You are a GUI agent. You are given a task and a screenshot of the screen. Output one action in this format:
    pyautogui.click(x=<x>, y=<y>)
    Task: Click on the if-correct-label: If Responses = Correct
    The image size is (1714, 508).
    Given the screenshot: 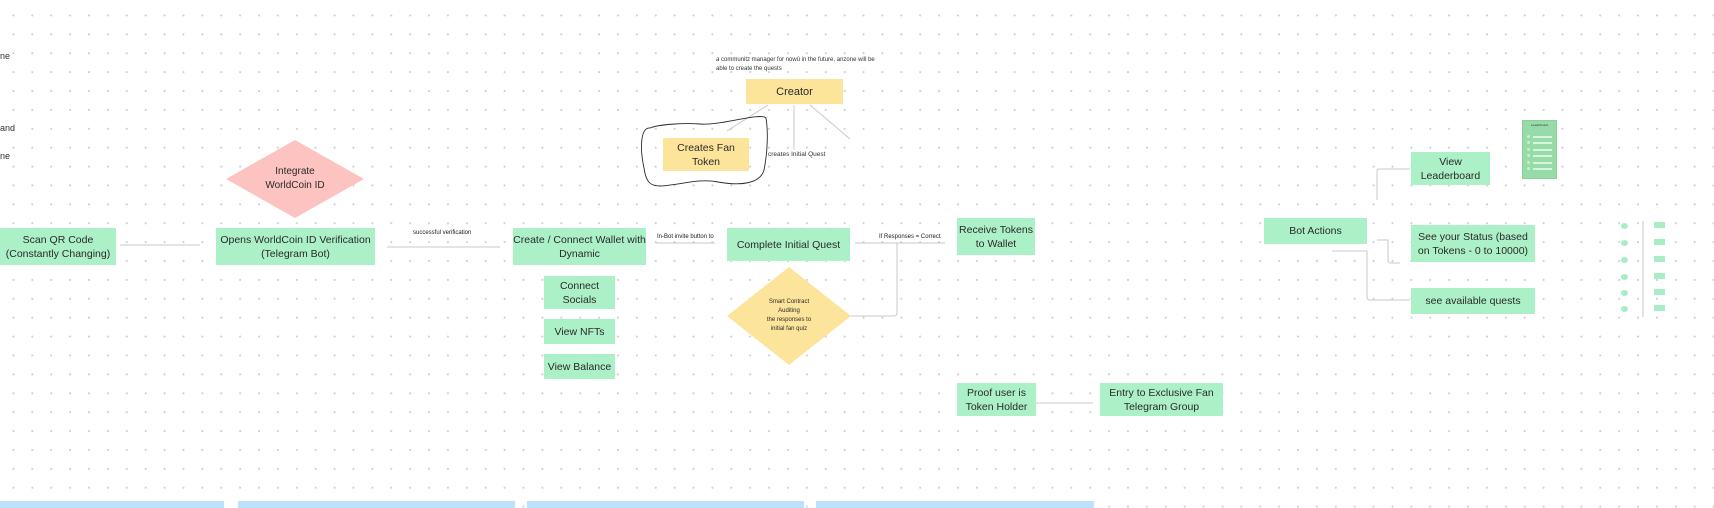 What is the action you would take?
    pyautogui.click(x=910, y=237)
    